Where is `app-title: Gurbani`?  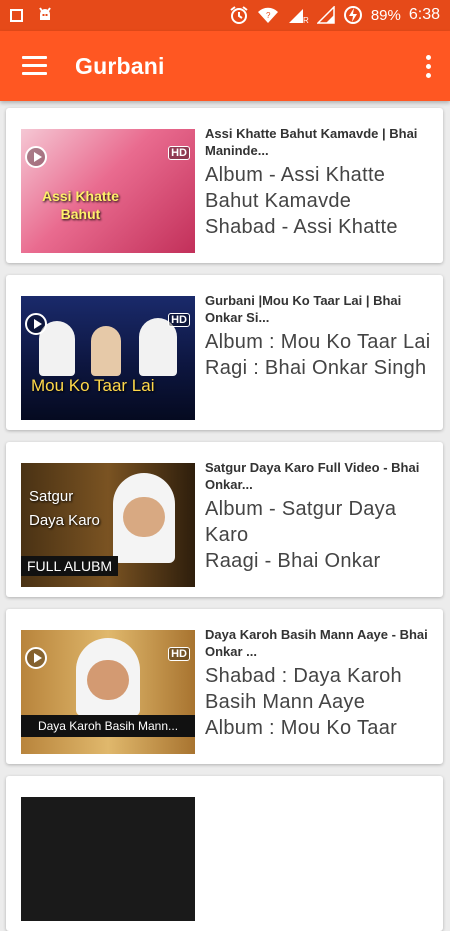
app-title: Gurbani is located at coordinates (120, 66).